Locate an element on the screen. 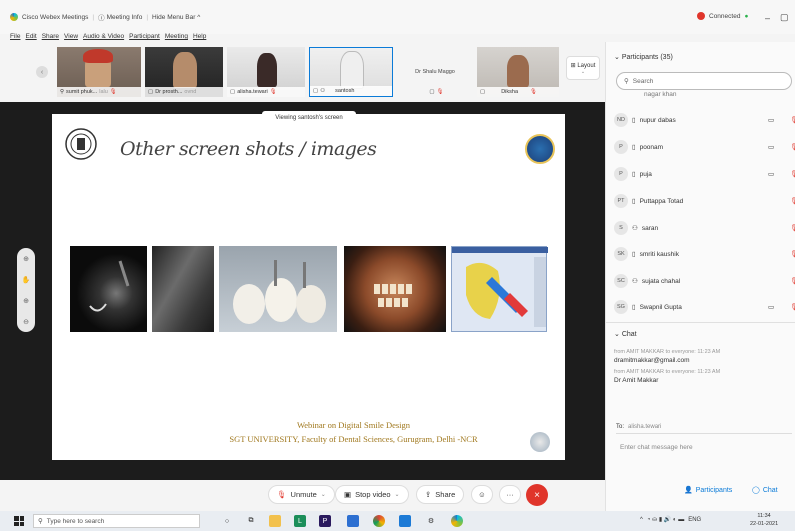  video-icon: ▢ is located at coordinates (316, 91).